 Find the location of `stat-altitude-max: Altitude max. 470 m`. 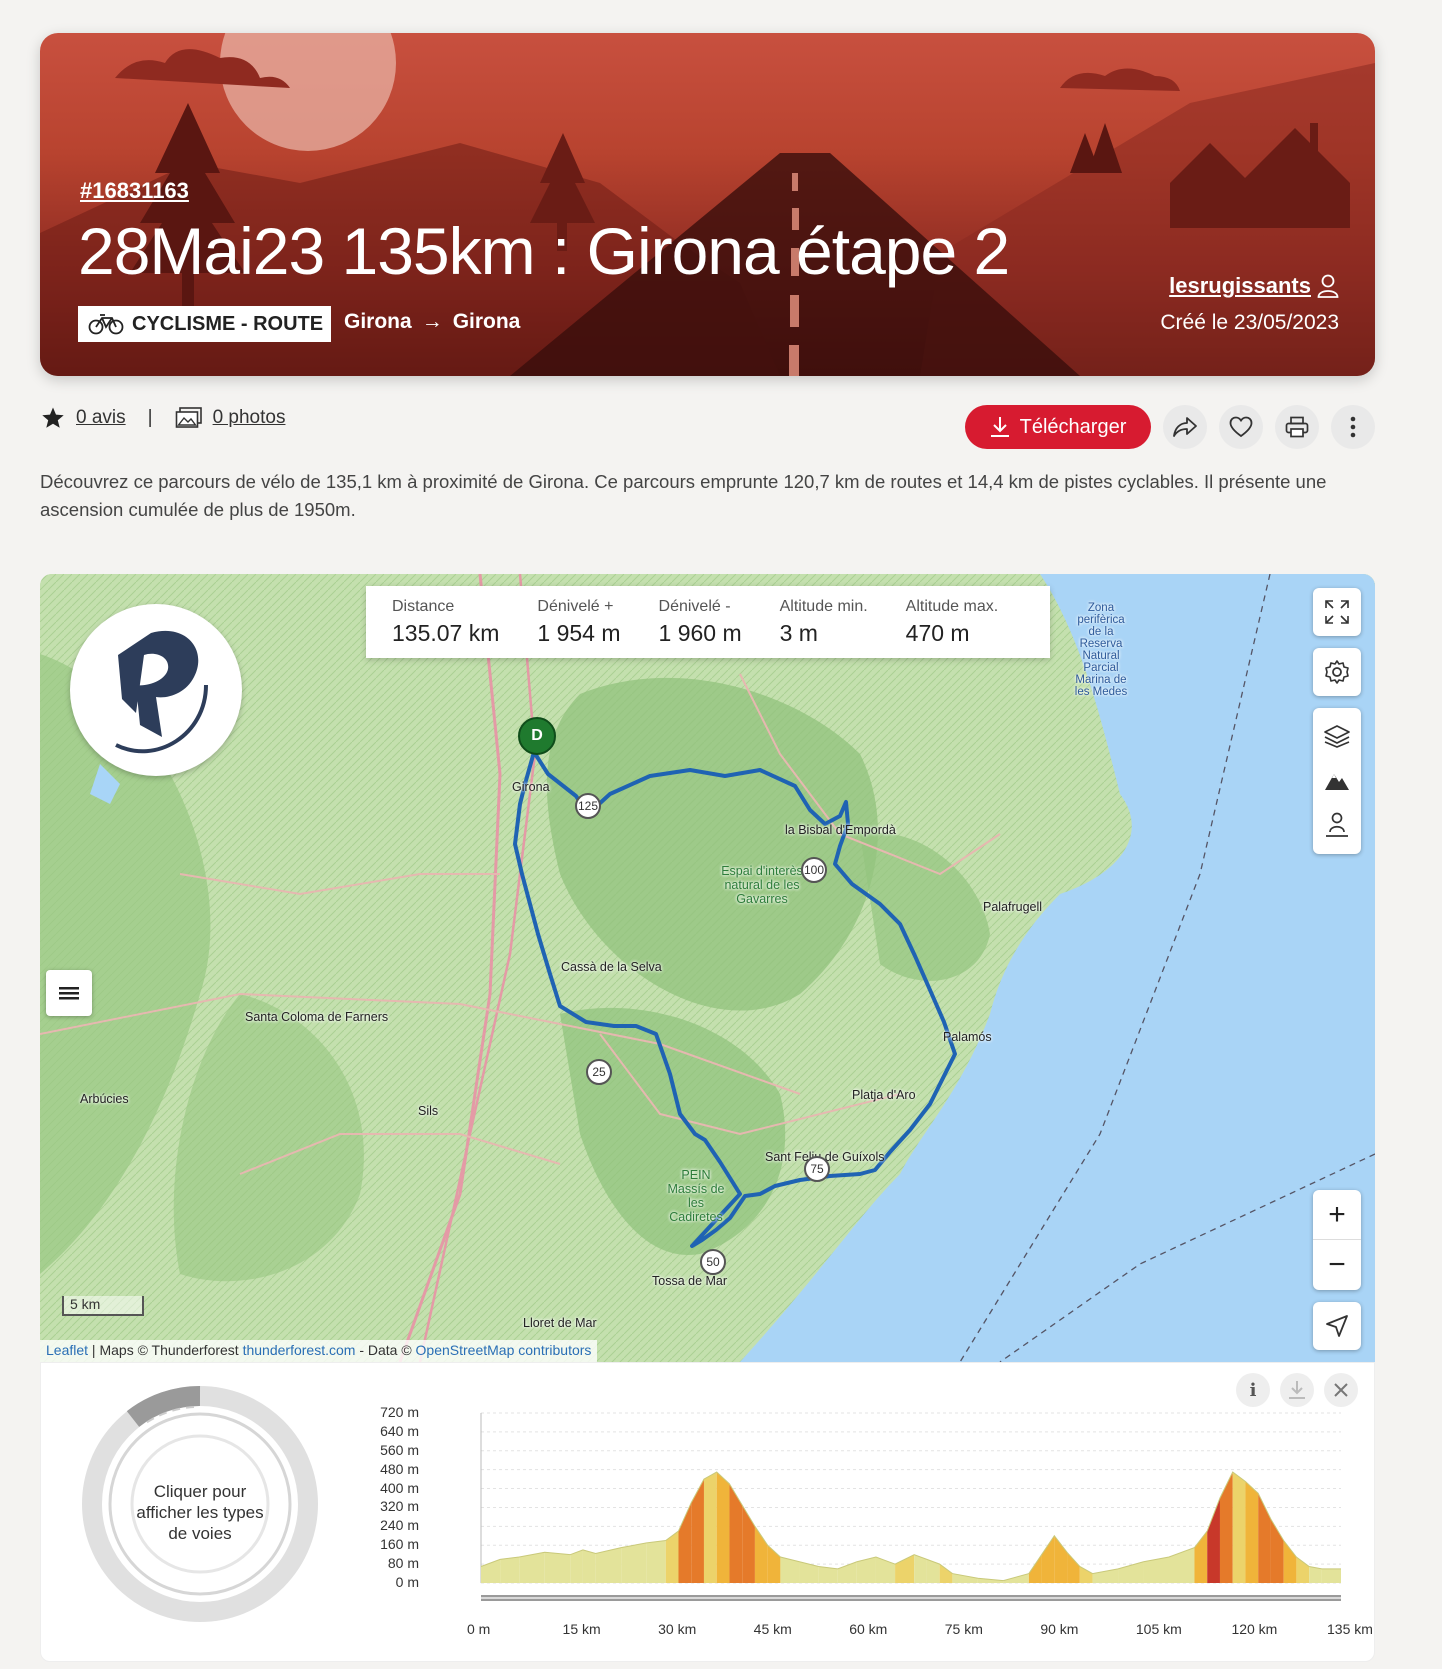

stat-altitude-max: Altitude max. 470 m is located at coordinates (952, 628).